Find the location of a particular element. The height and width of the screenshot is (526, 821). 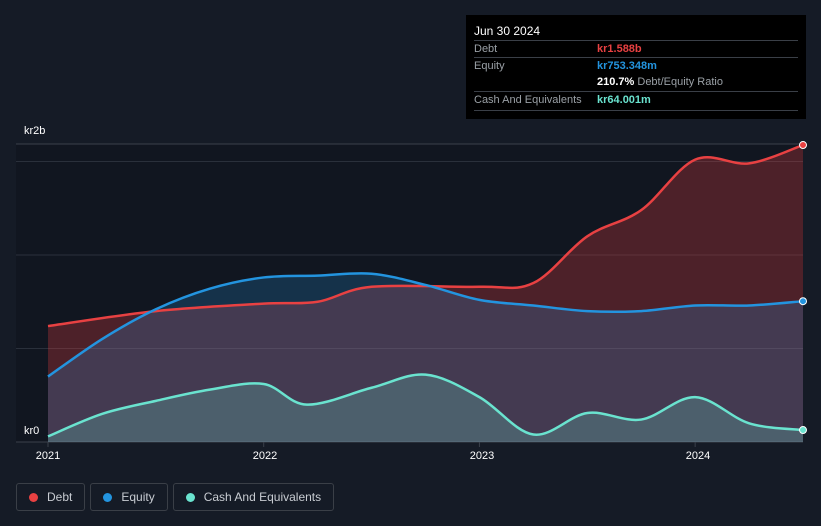

cash-label: Cash And Equivalents is located at coordinates (528, 100).